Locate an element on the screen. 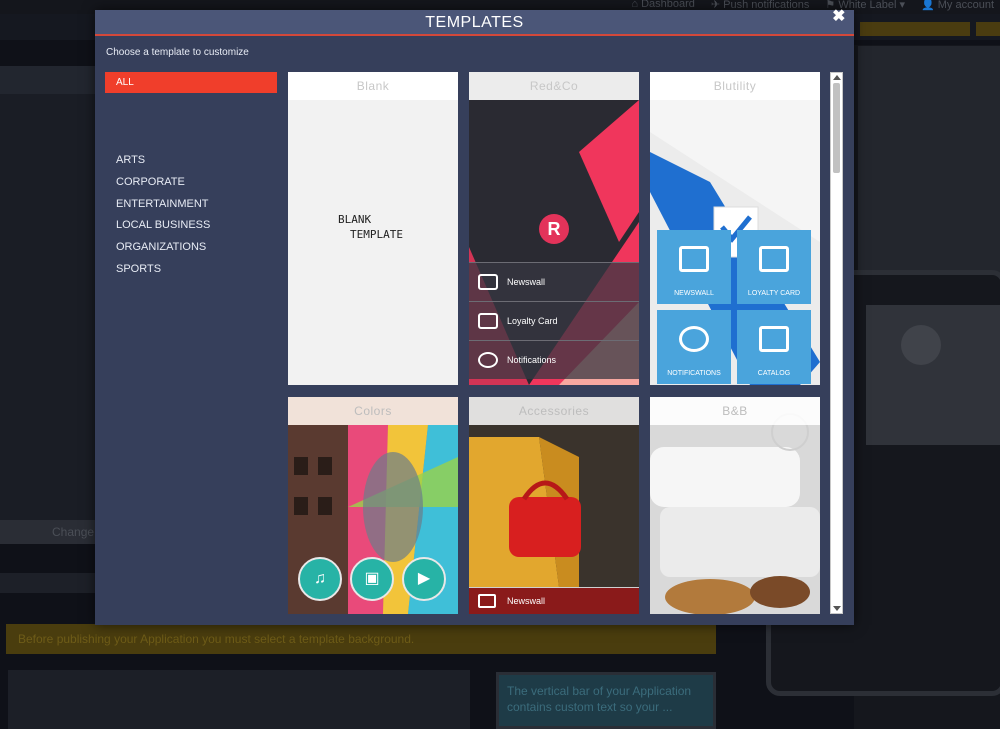  bnb-background-art is located at coordinates (735, 513).